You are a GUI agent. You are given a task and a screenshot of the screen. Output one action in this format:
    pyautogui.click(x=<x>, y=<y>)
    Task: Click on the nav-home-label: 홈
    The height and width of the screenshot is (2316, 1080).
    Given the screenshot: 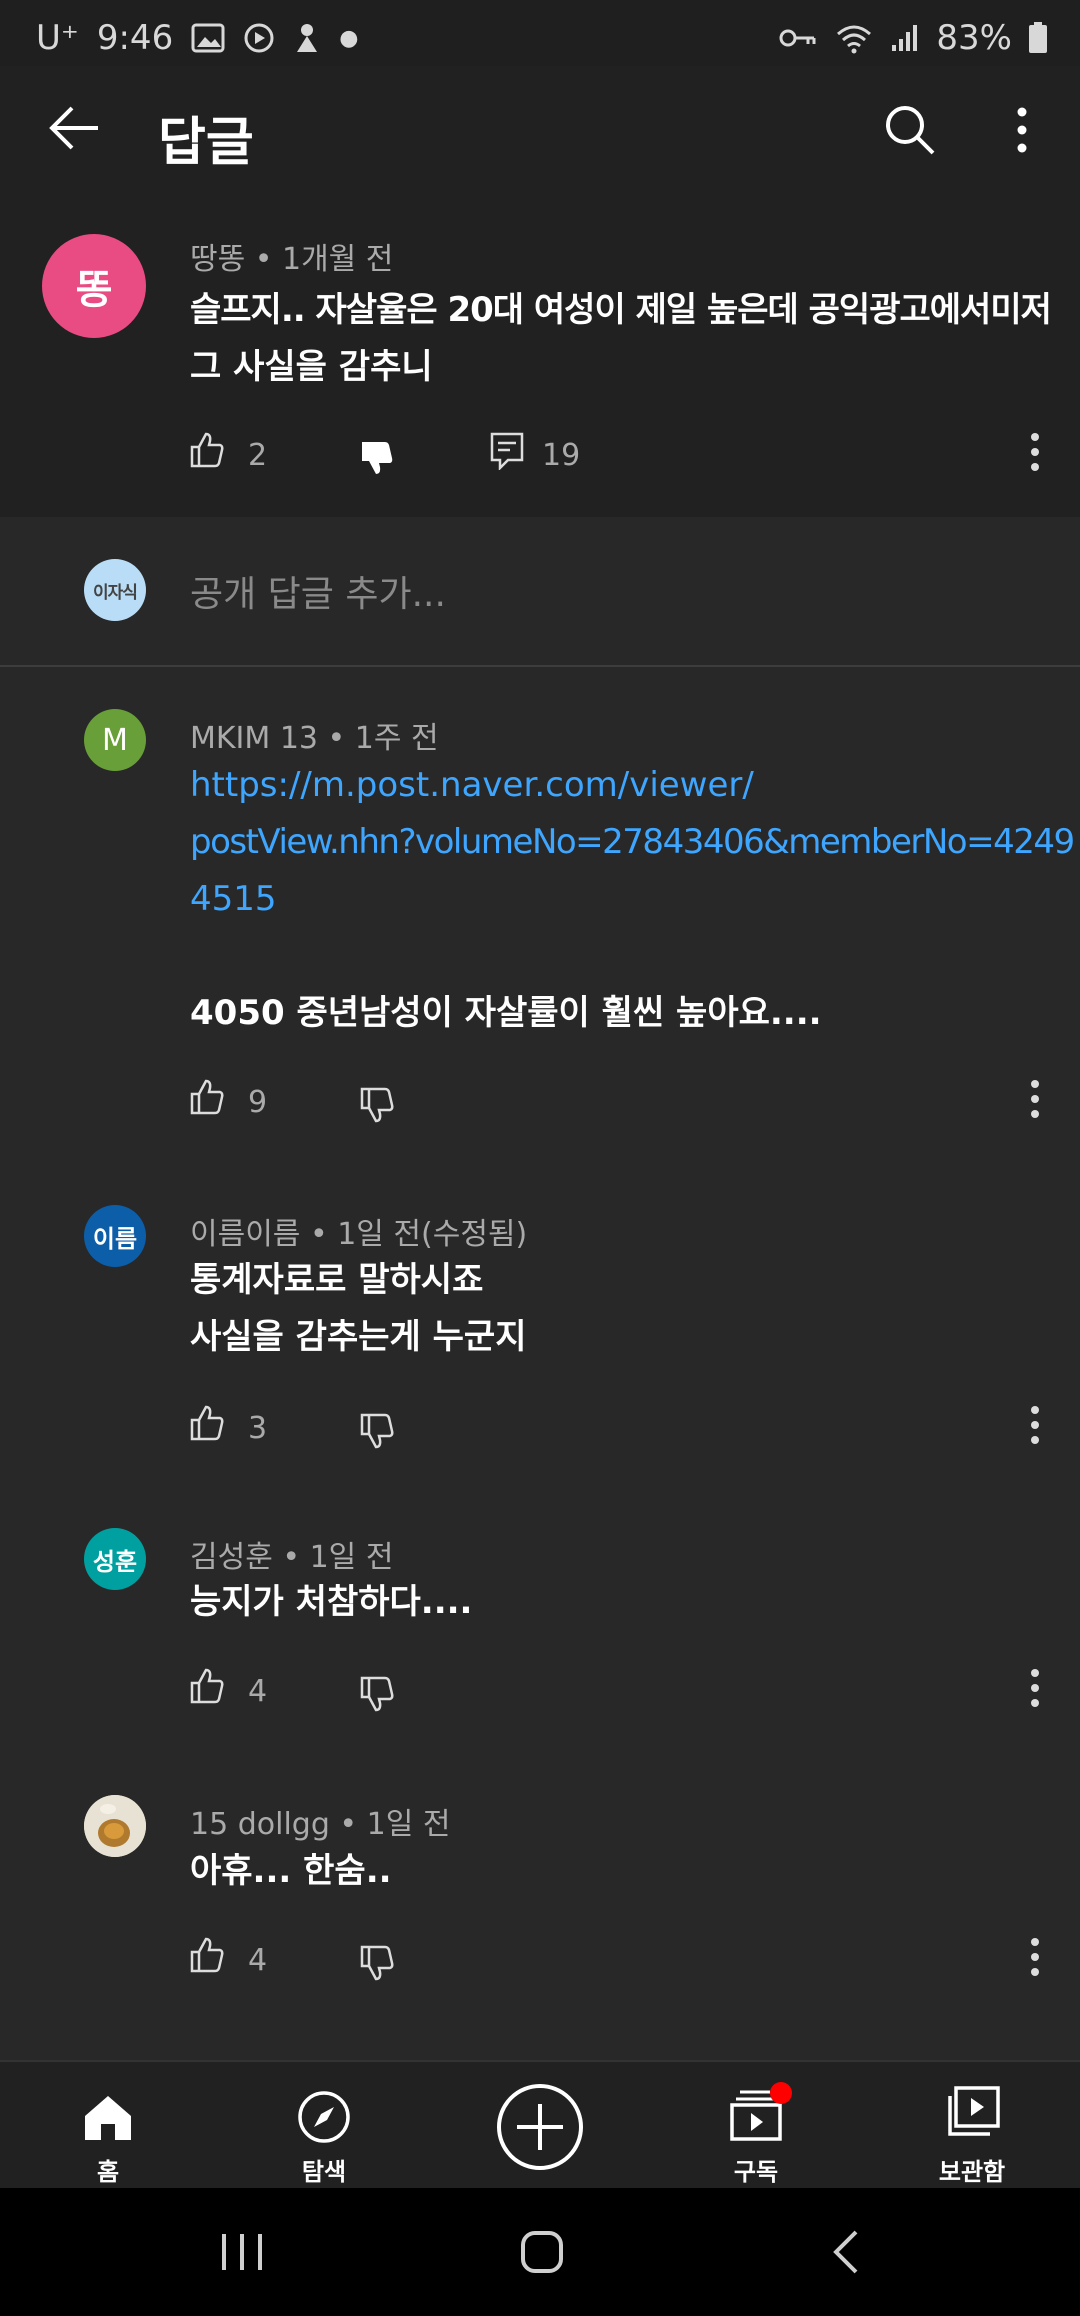 What is the action you would take?
    pyautogui.click(x=108, y=2172)
    